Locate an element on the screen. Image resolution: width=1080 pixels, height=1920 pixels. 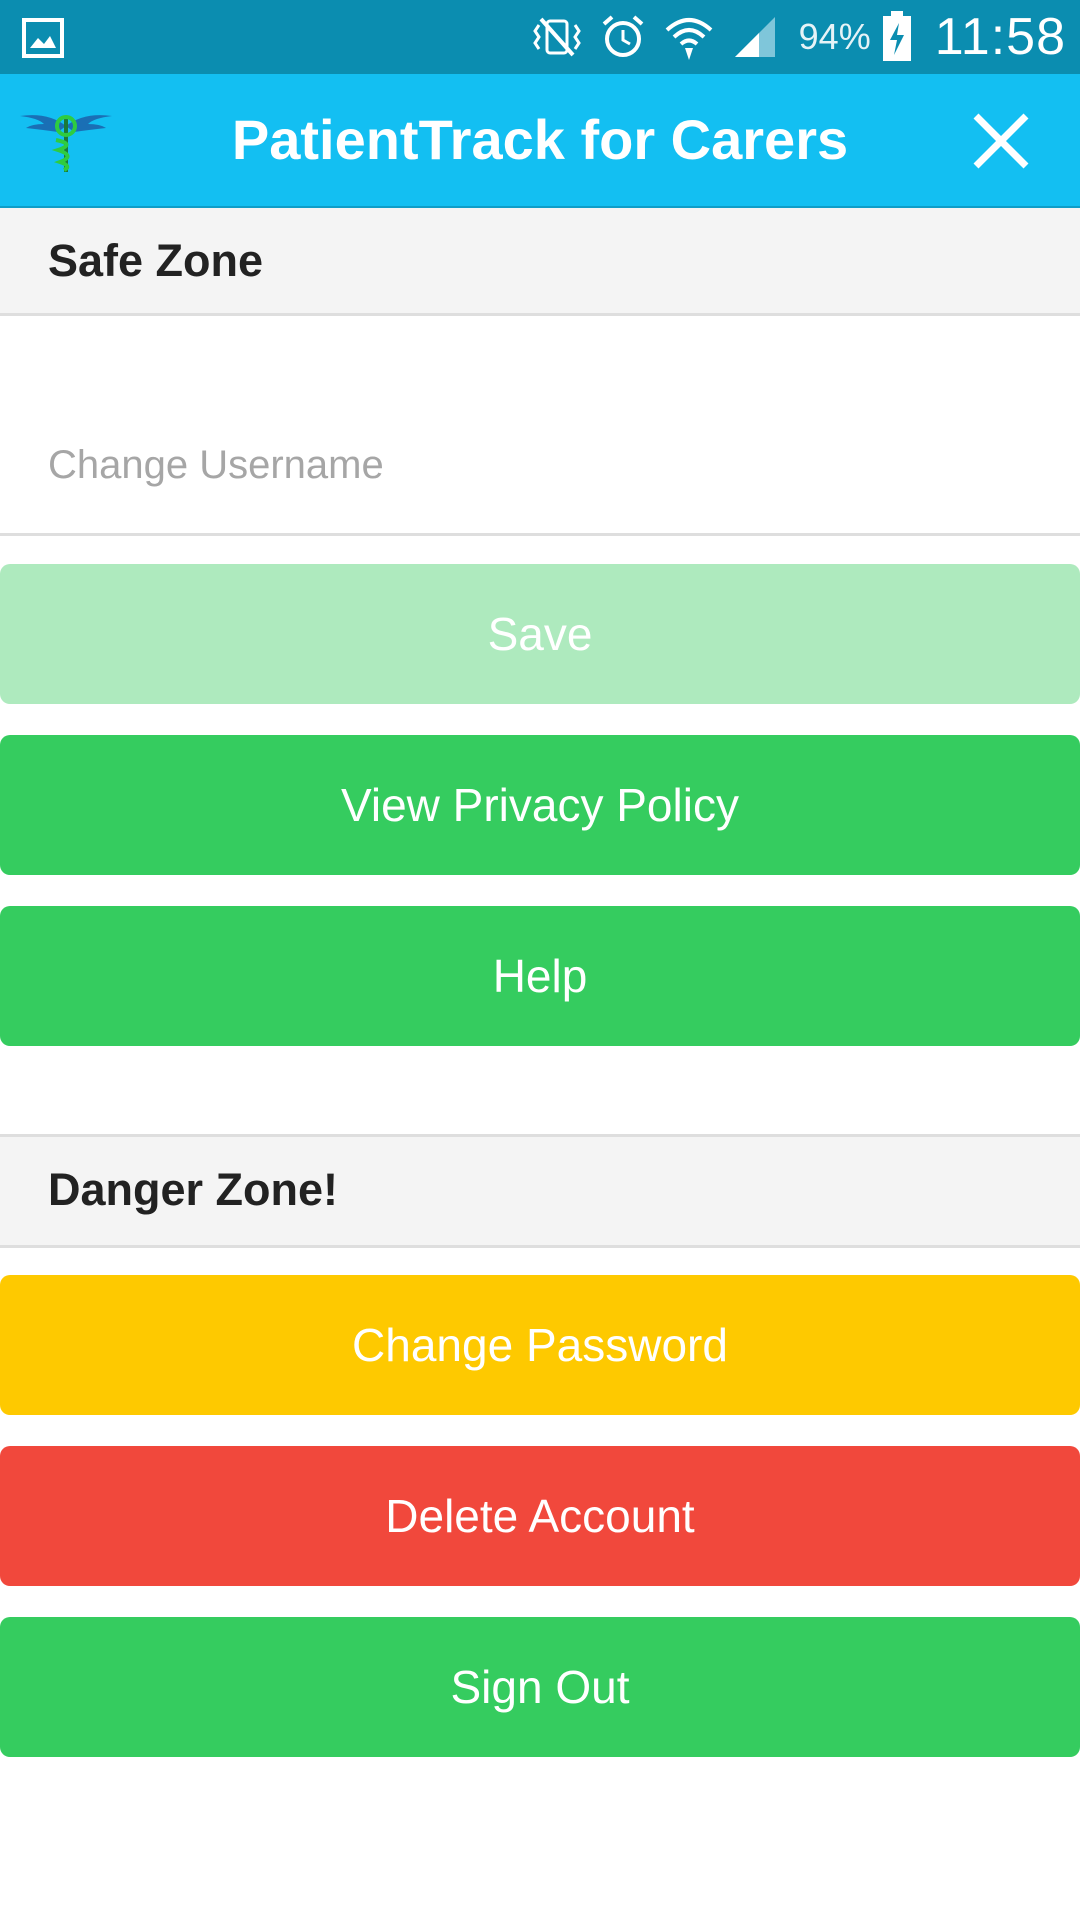
clock-time: 11:58 is located at coordinates (1000, 37).